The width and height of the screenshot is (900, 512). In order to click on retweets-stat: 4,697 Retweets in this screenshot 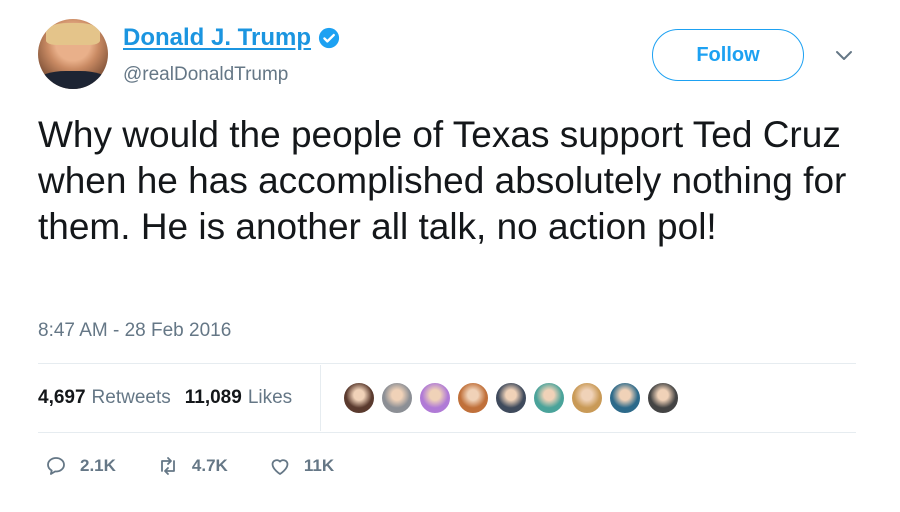, I will do `click(104, 398)`.